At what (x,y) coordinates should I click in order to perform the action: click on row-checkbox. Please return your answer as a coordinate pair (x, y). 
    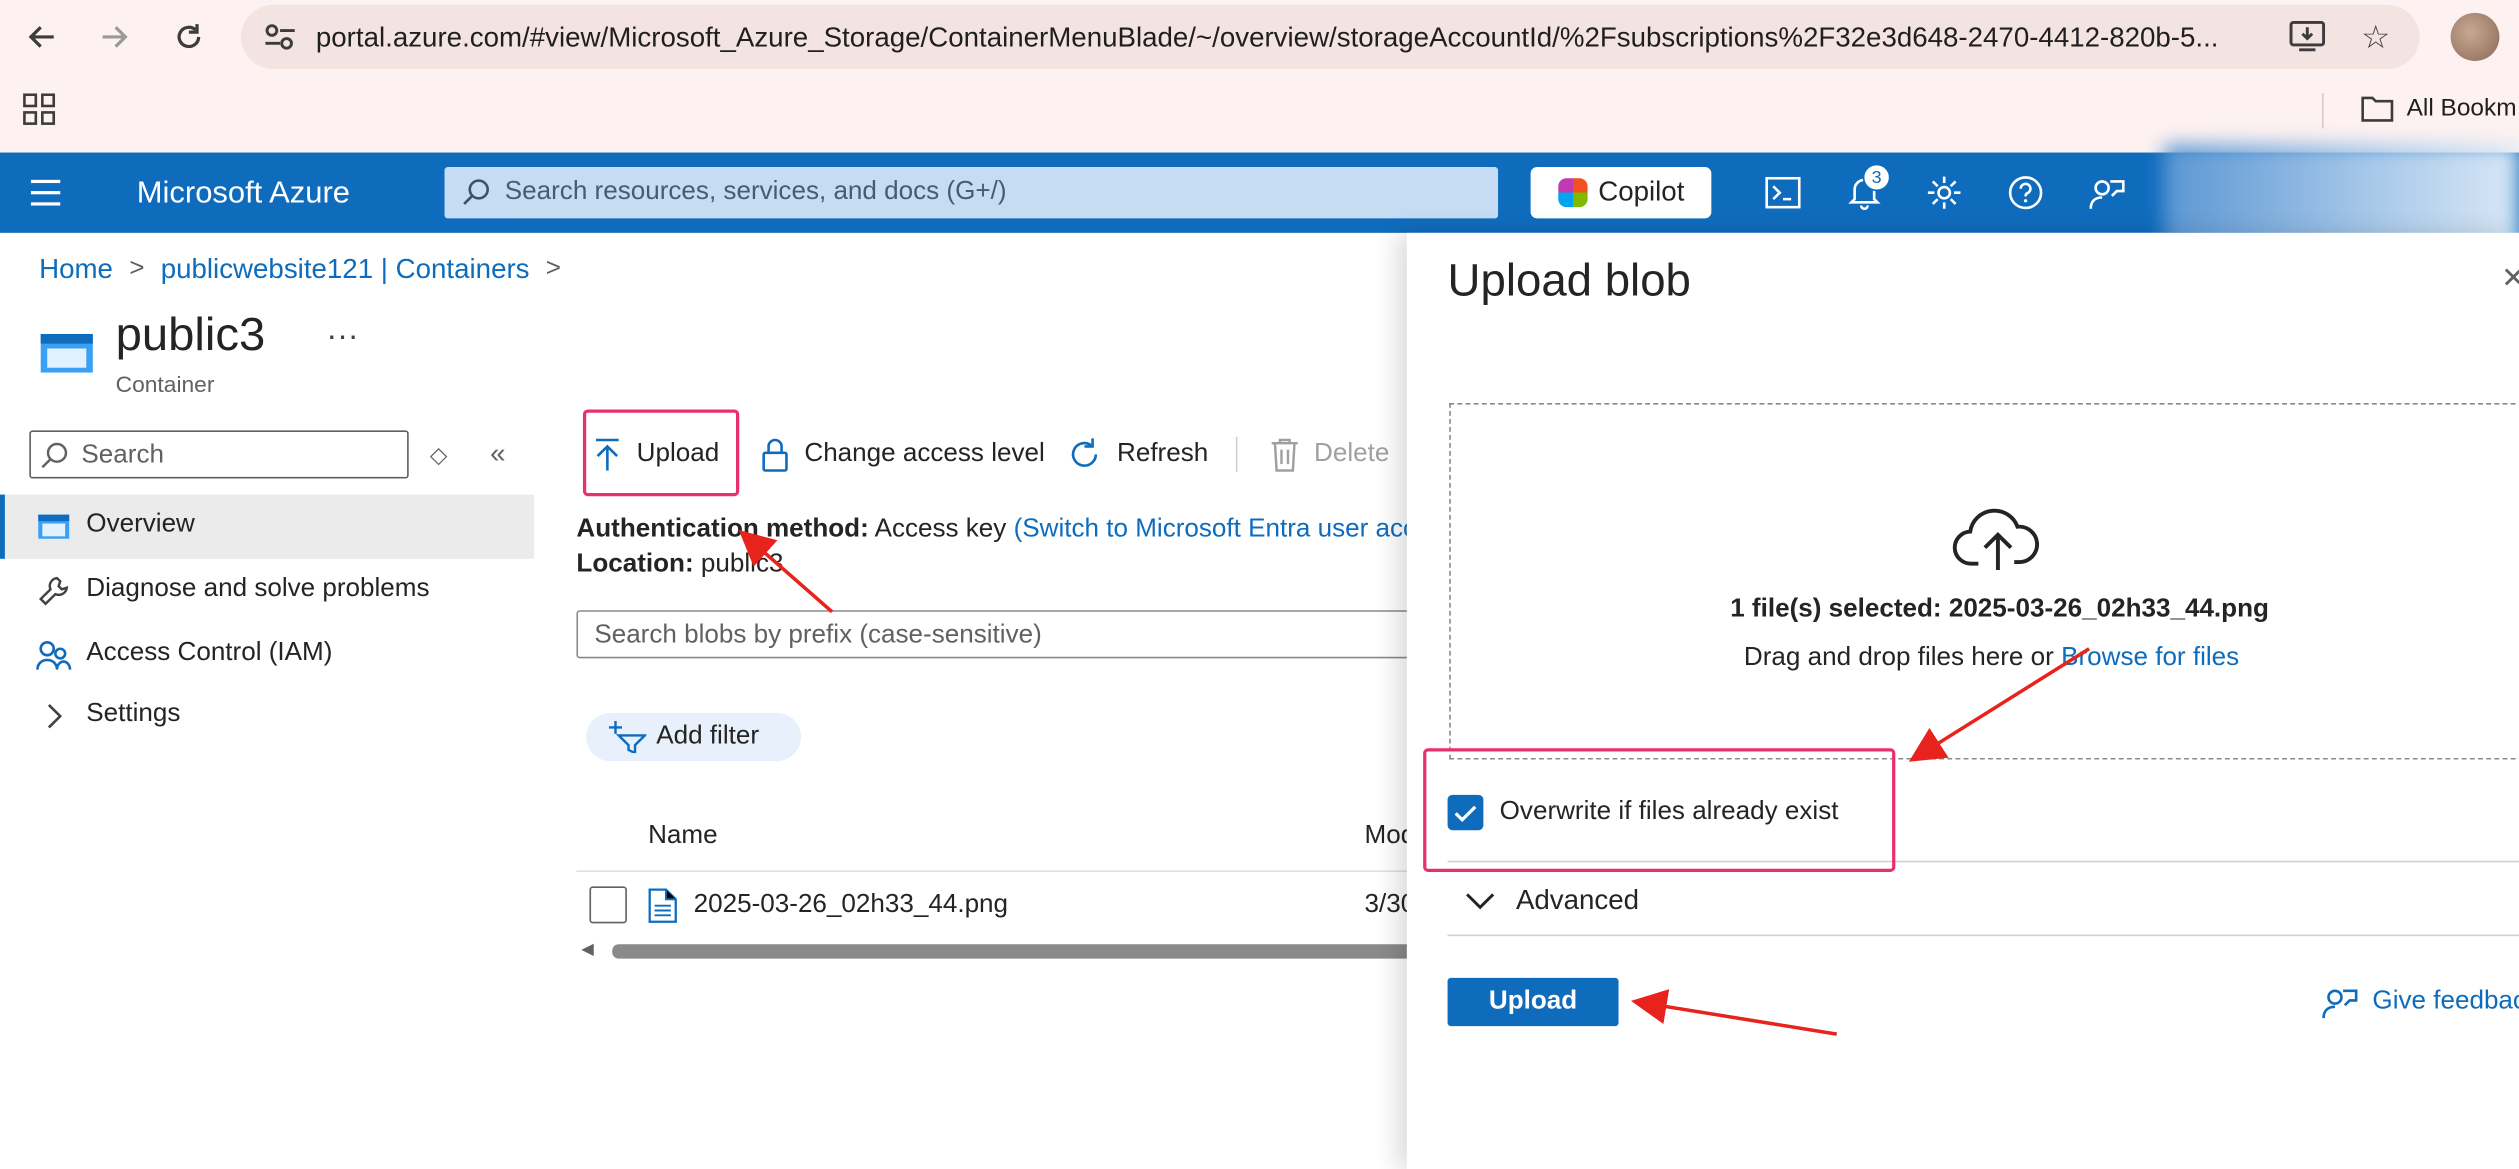
    Looking at the image, I should click on (608, 905).